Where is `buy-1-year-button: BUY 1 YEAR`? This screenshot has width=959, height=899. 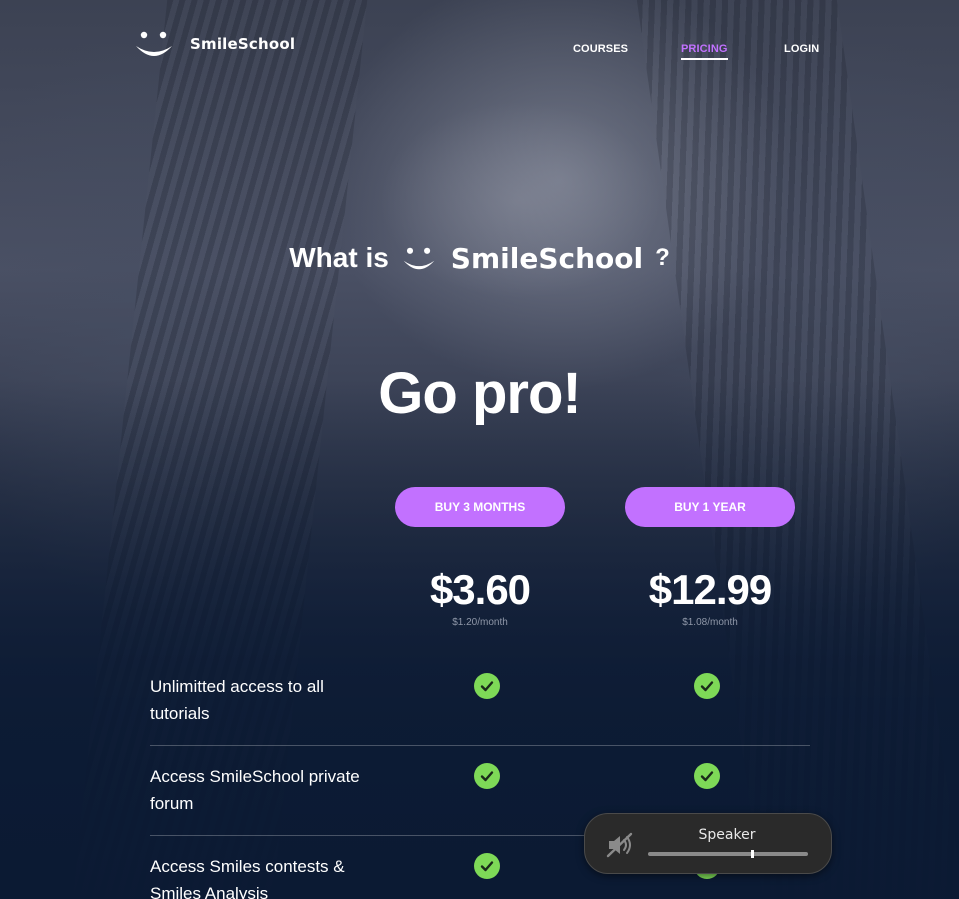
buy-1-year-button: BUY 1 YEAR is located at coordinates (710, 507).